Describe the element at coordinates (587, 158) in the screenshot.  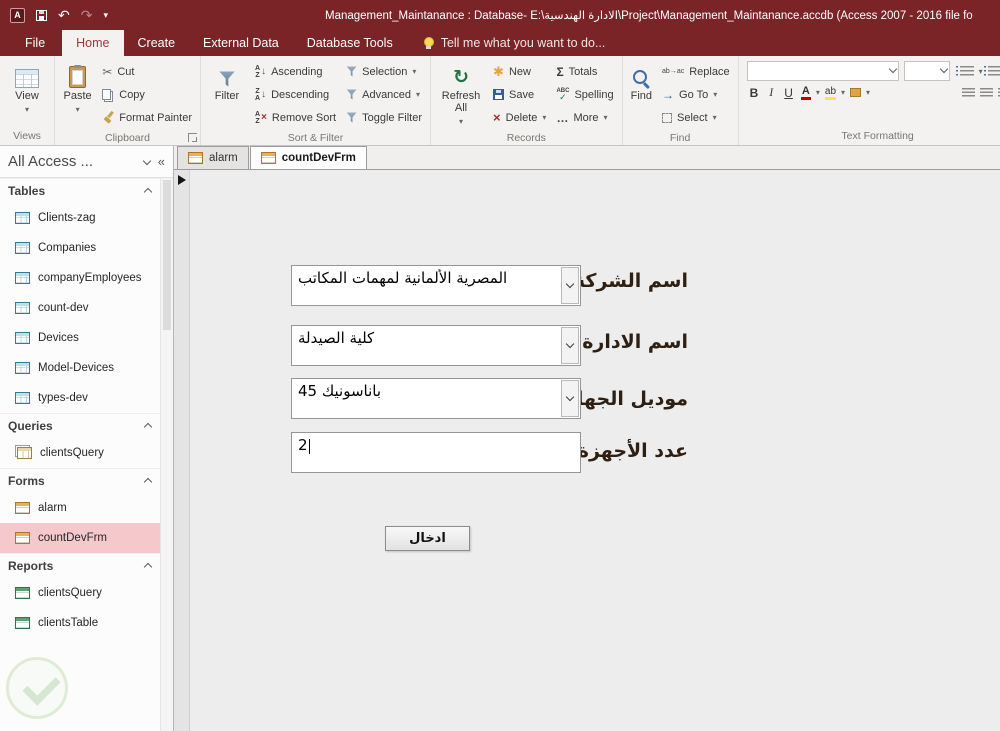
I see `document-tab-bar: alarm countDevFrm` at that location.